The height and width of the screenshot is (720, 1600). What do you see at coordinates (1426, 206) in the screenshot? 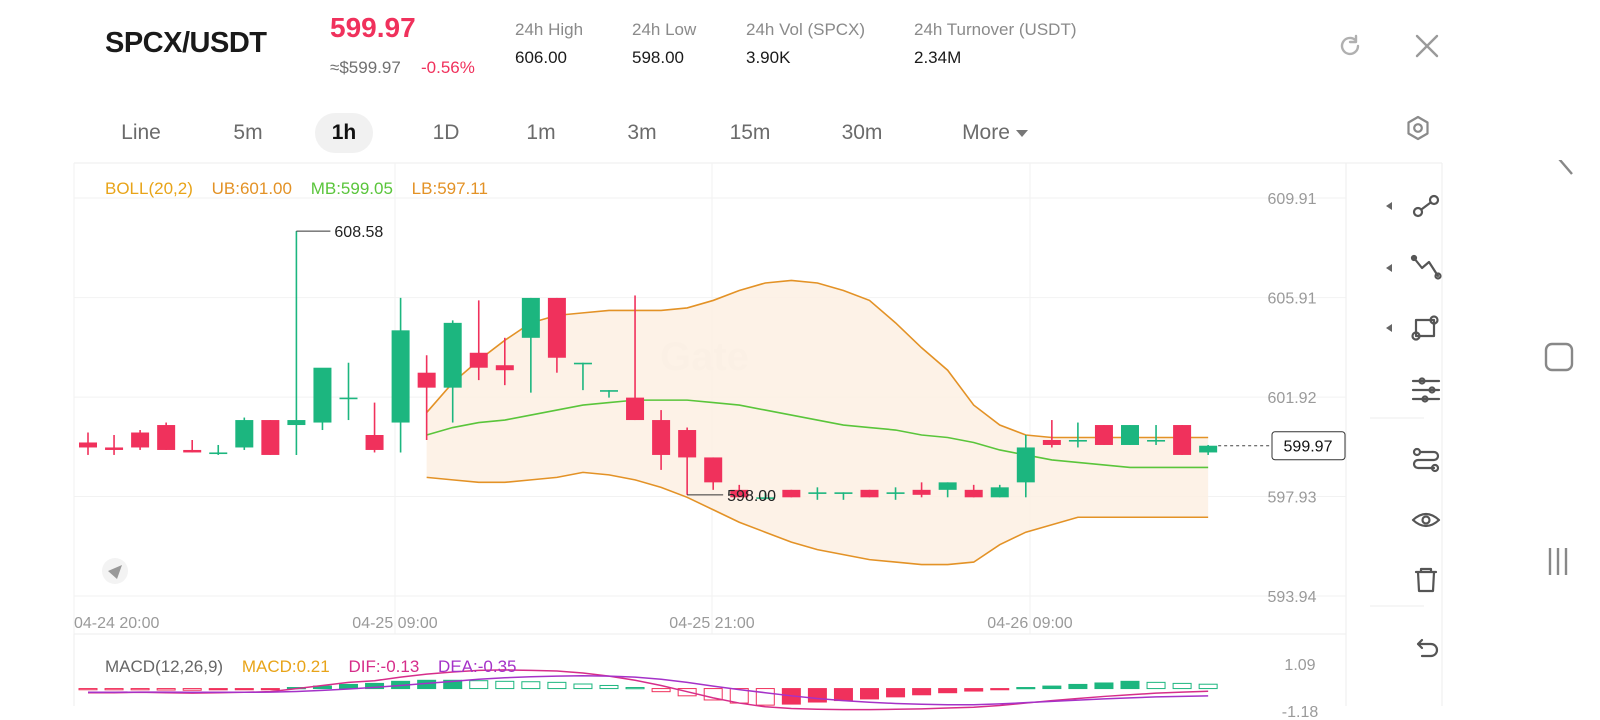
I see `link` at bounding box center [1426, 206].